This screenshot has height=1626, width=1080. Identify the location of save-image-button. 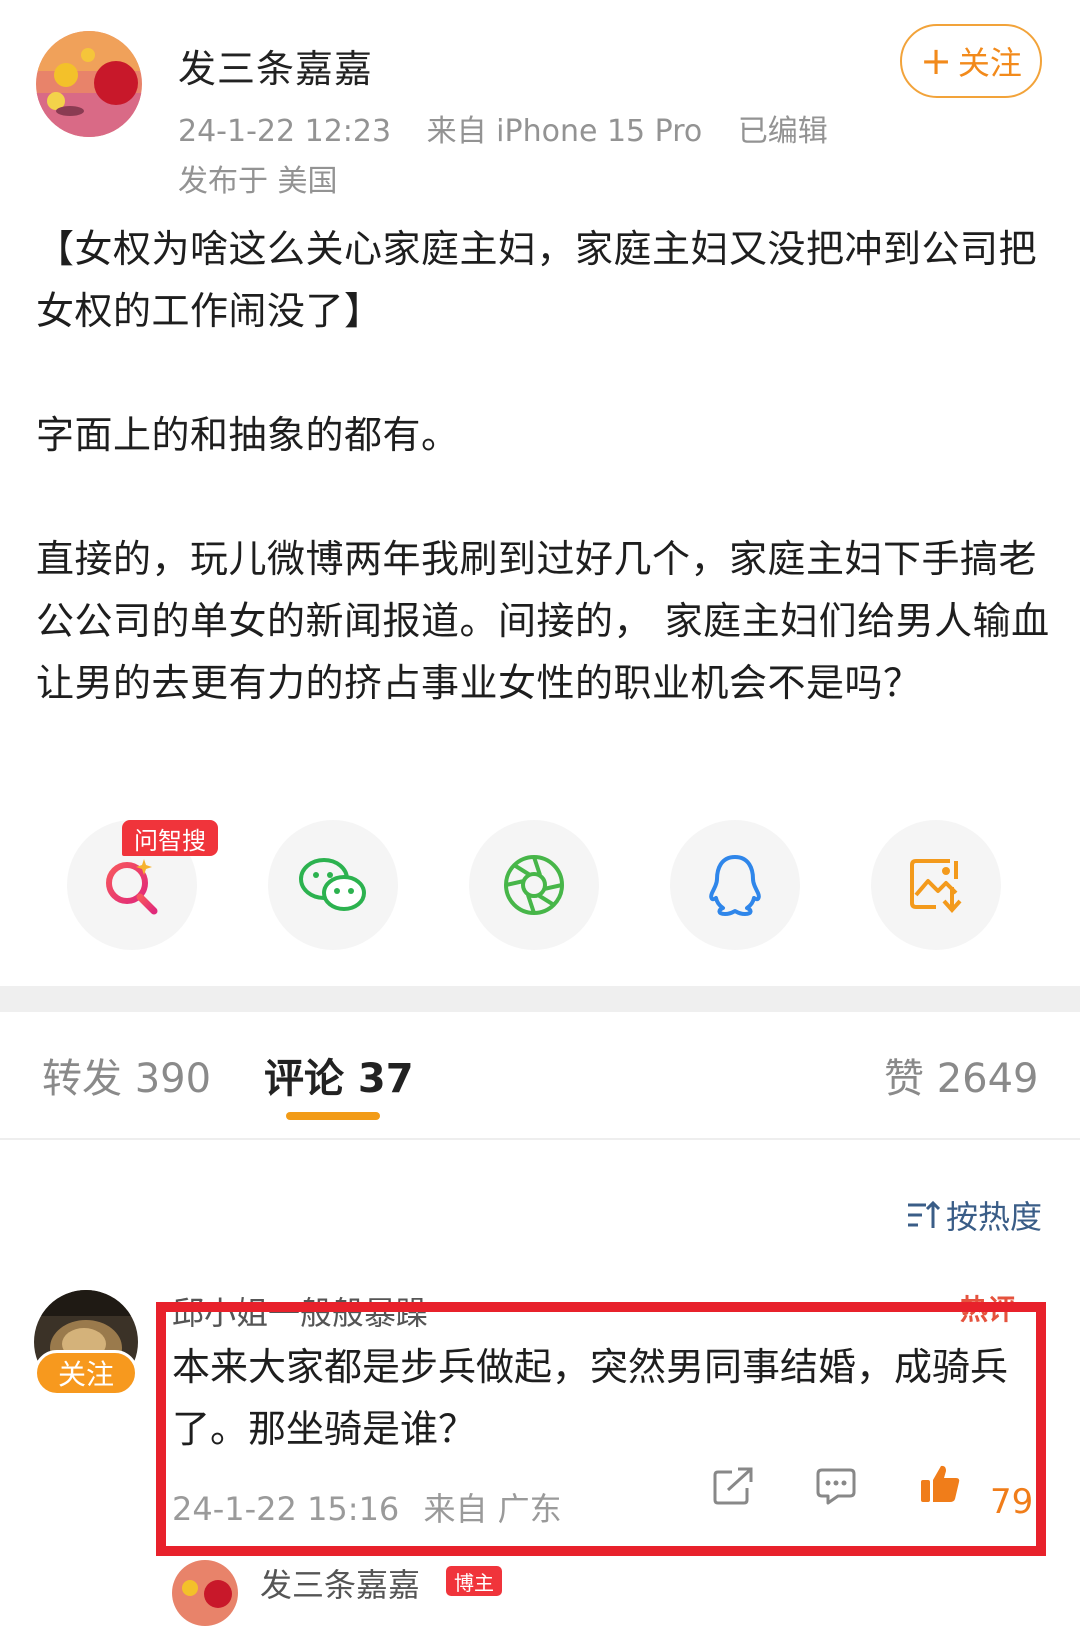
(936, 885).